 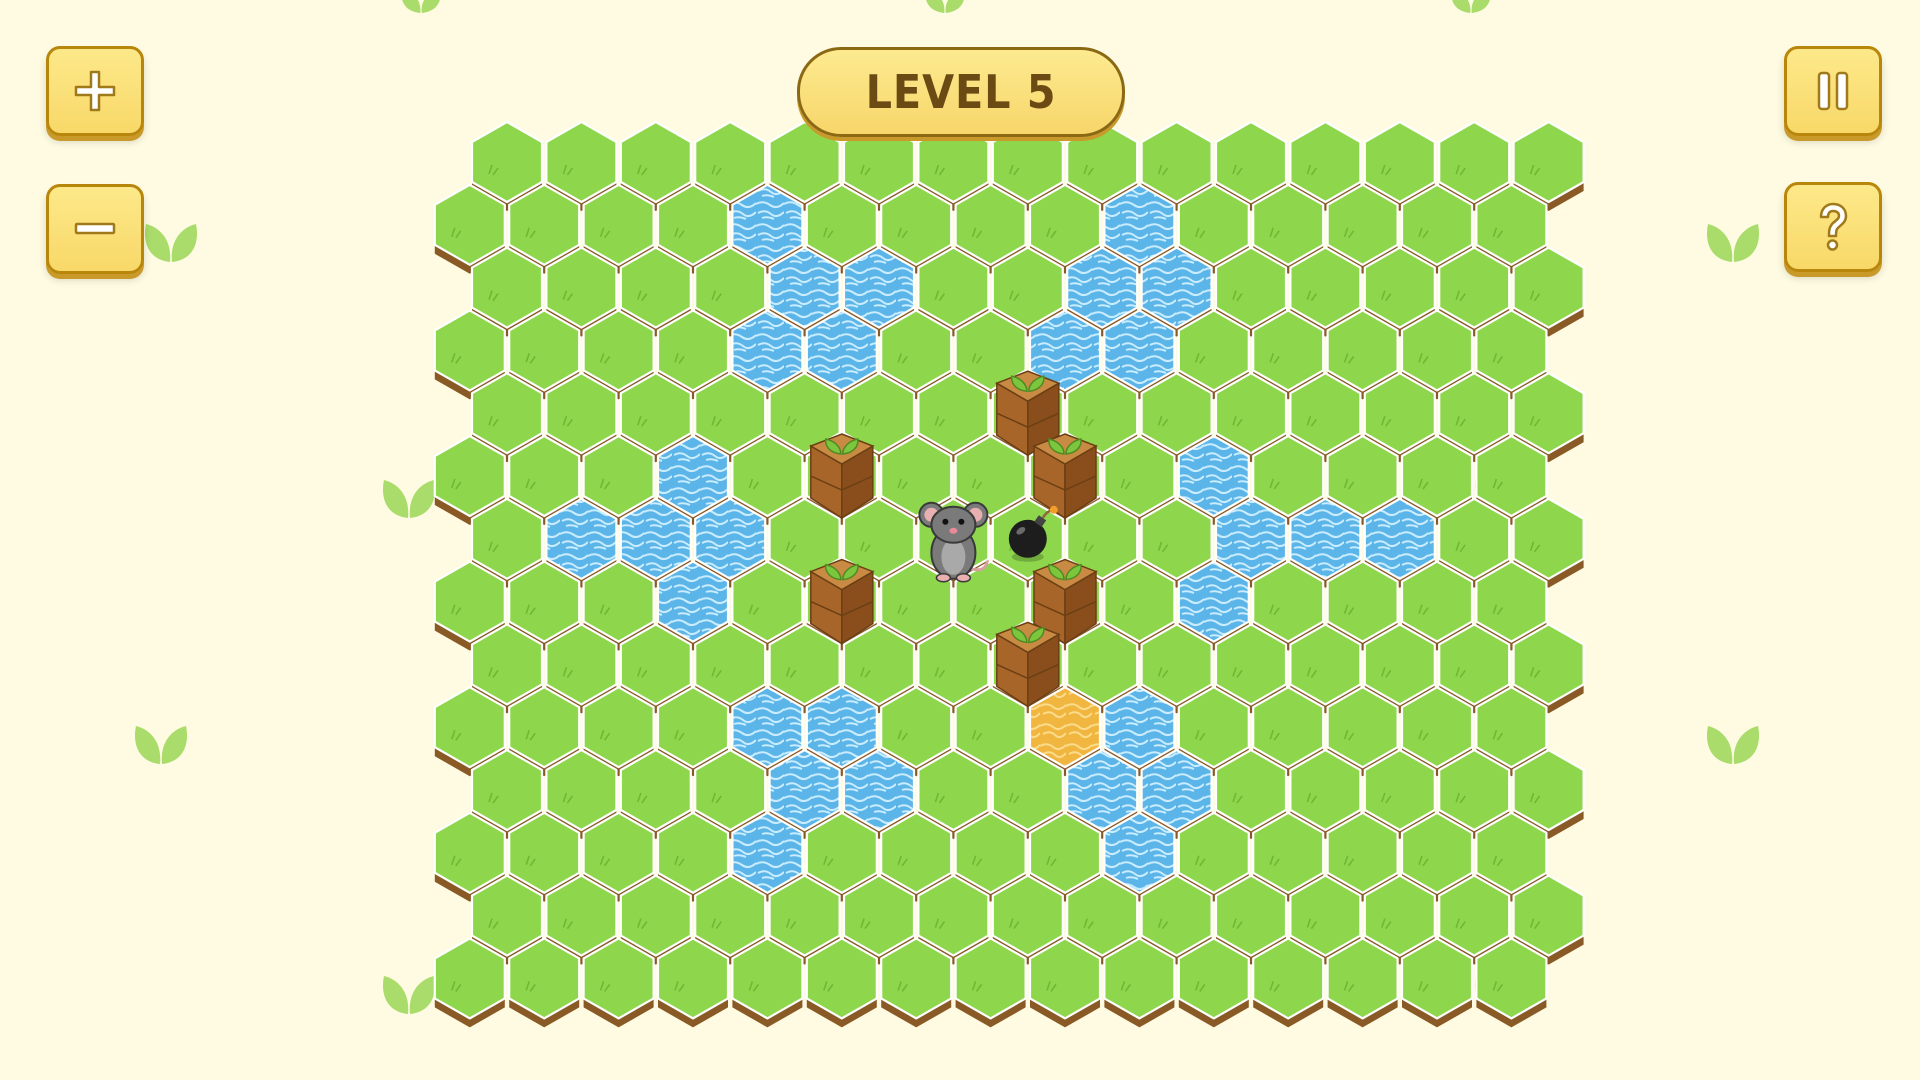 I want to click on pause-icon, so click(x=1833, y=91).